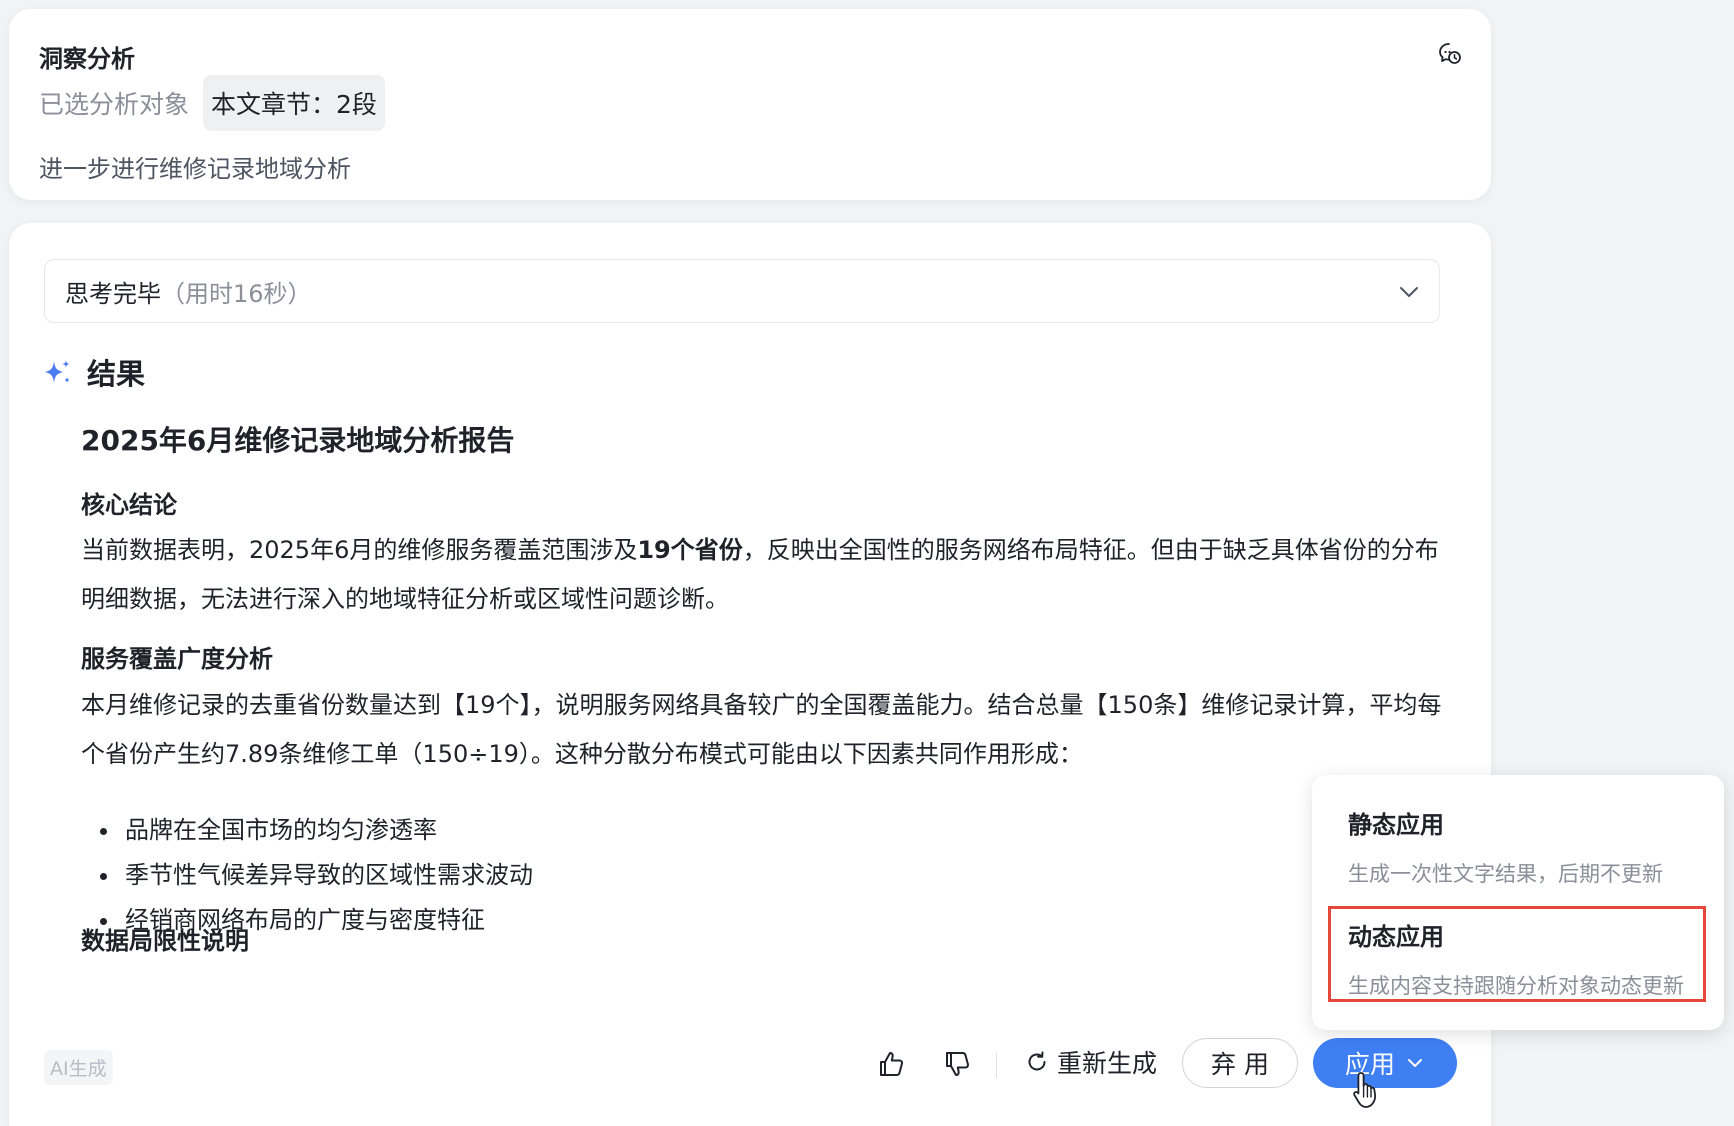 The height and width of the screenshot is (1126, 1734). I want to click on menu-item-desc: 生成一次性文字结果，后期不更新, so click(1505, 874).